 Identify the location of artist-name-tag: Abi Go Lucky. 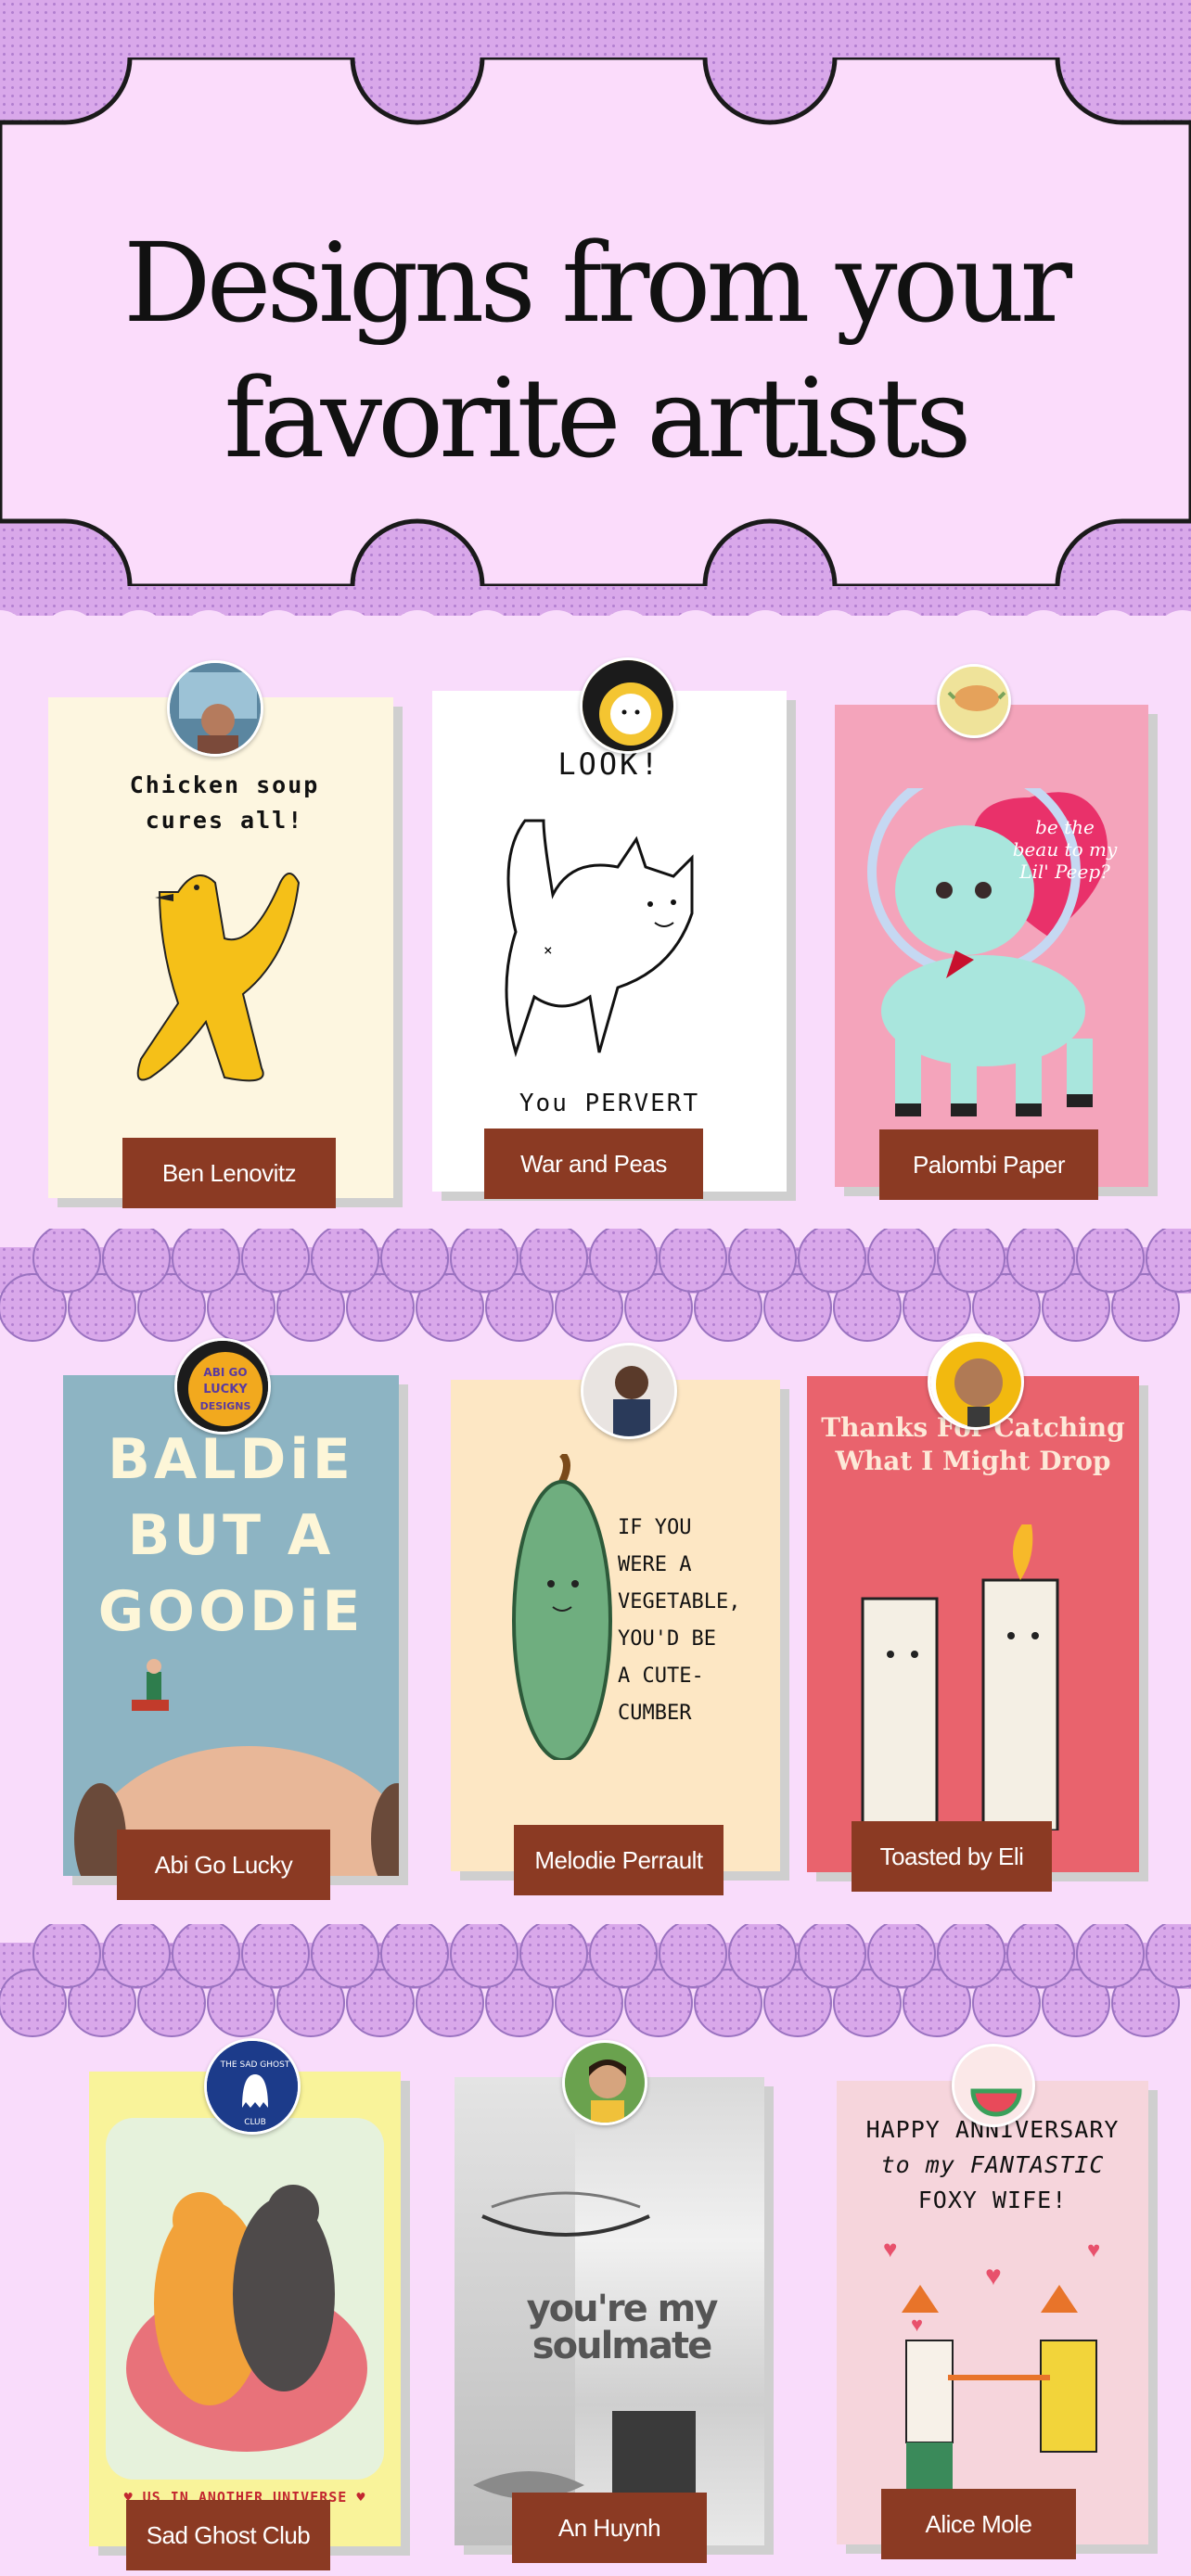
(223, 1865).